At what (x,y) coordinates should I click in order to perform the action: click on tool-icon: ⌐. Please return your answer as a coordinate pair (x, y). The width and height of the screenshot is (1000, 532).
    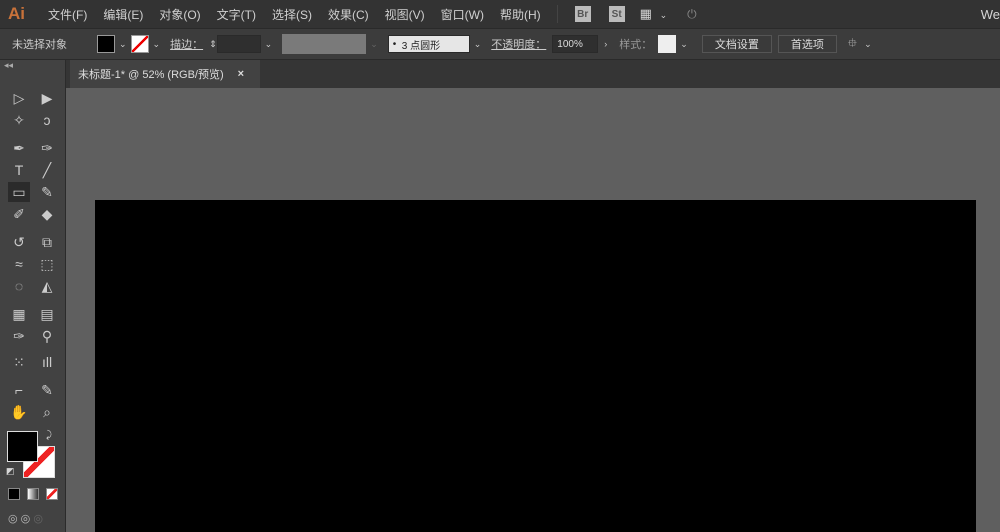
    Looking at the image, I should click on (19, 390).